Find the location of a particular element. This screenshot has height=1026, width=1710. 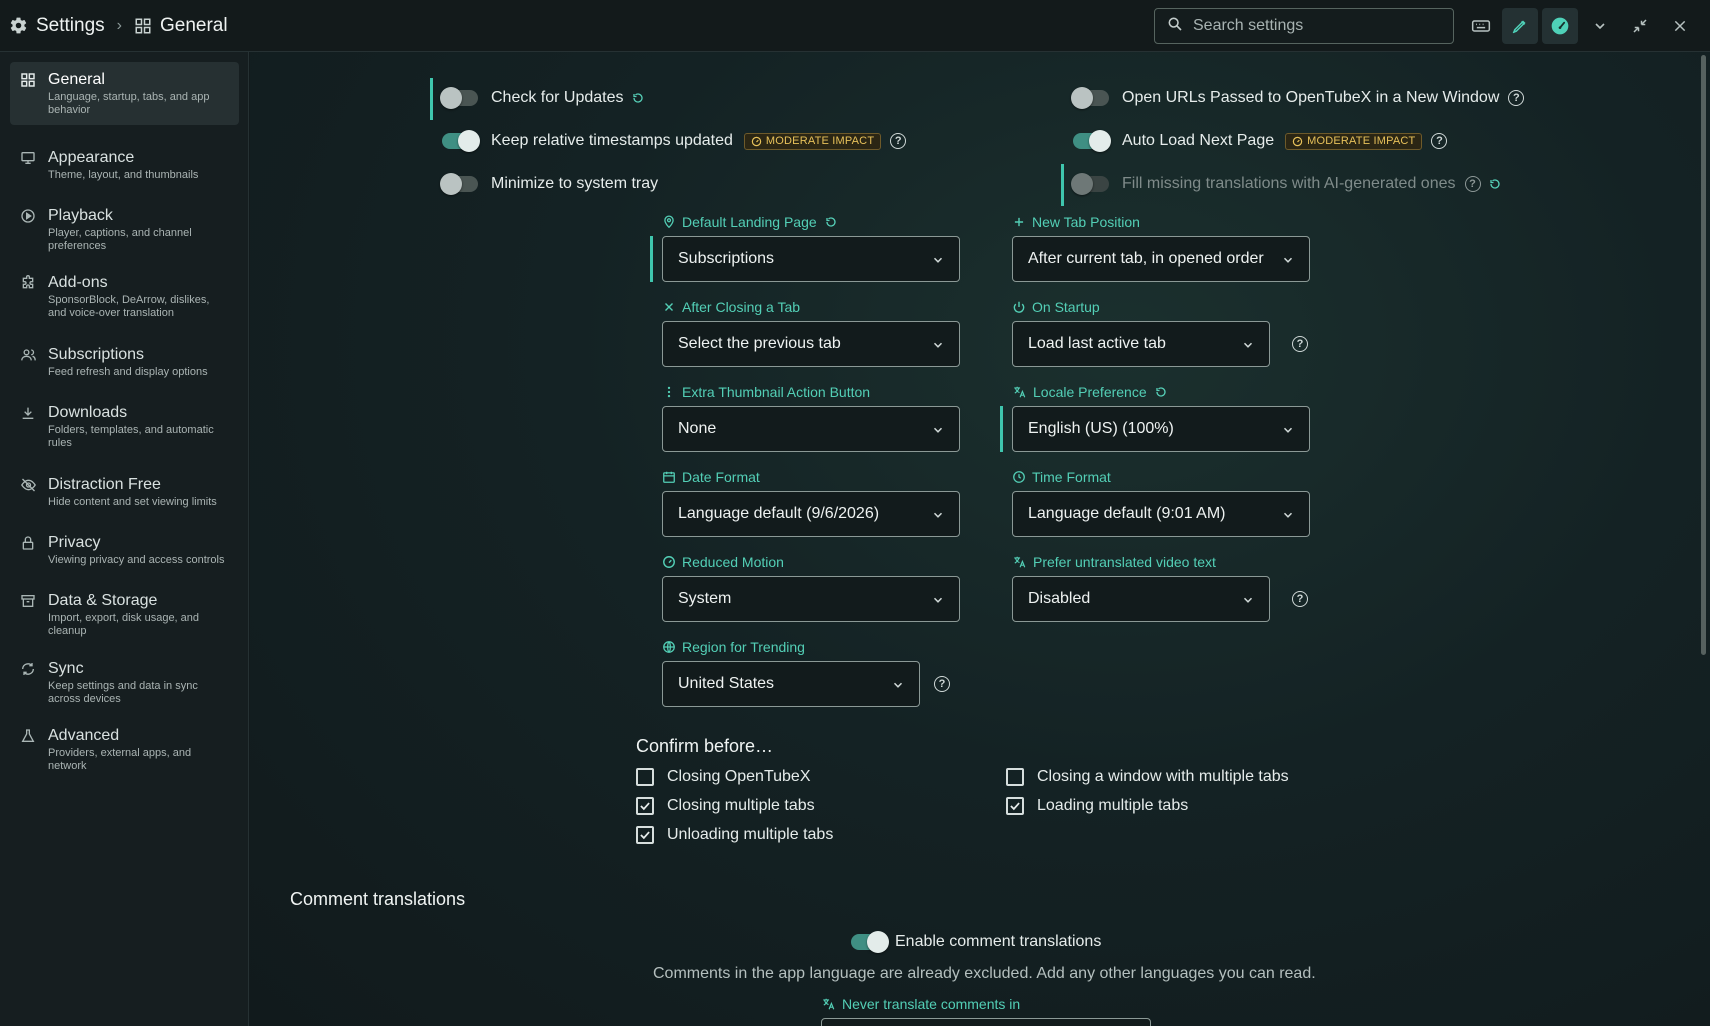

region-select: United States is located at coordinates (791, 684).